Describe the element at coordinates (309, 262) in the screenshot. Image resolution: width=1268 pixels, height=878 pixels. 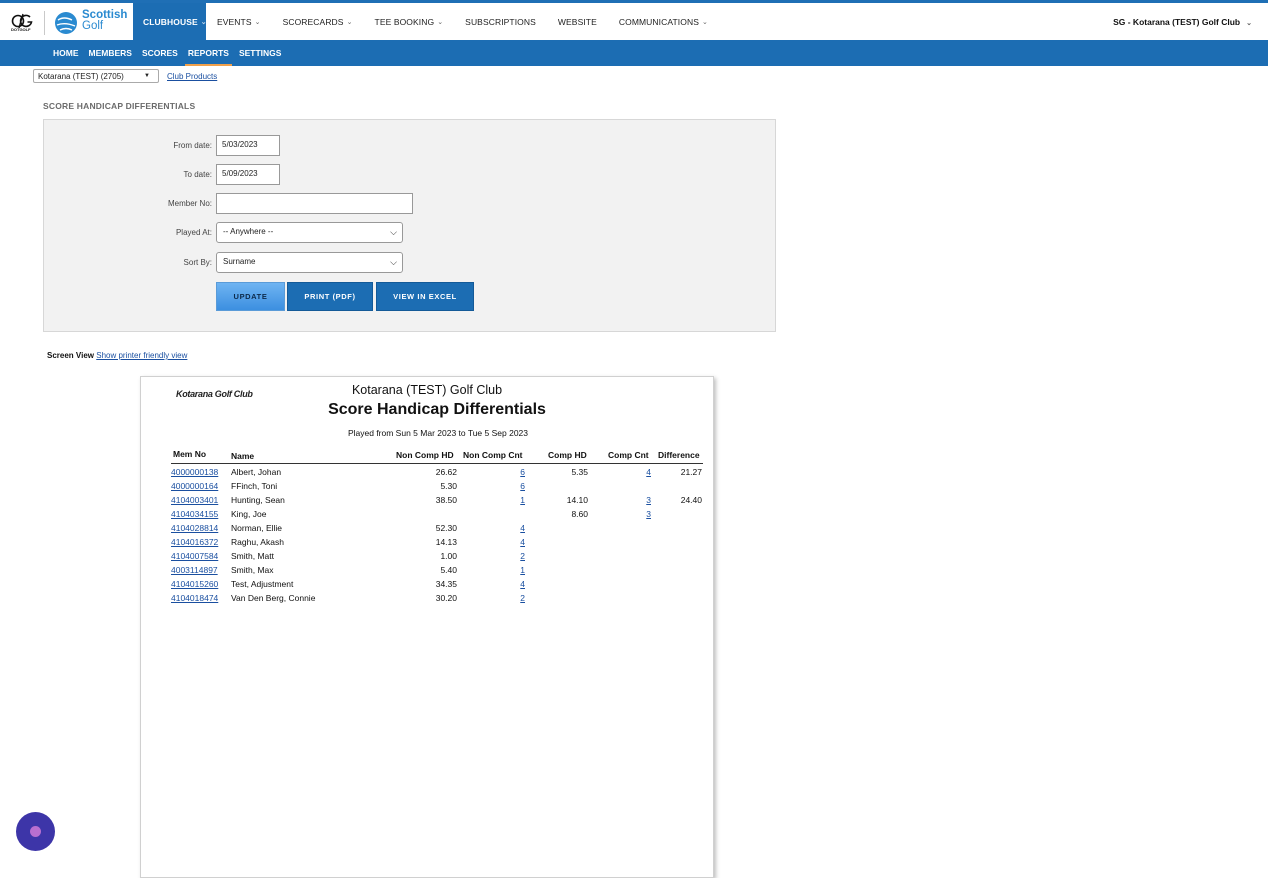
I see `sort-by-select: Surname ⌵` at that location.